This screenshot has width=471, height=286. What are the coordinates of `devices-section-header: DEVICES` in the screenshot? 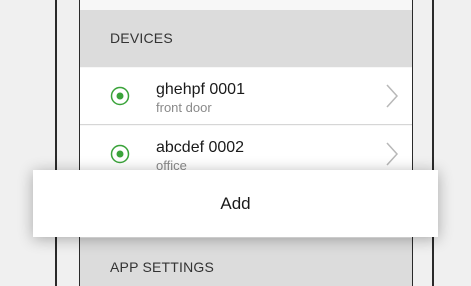 It's located at (246, 38).